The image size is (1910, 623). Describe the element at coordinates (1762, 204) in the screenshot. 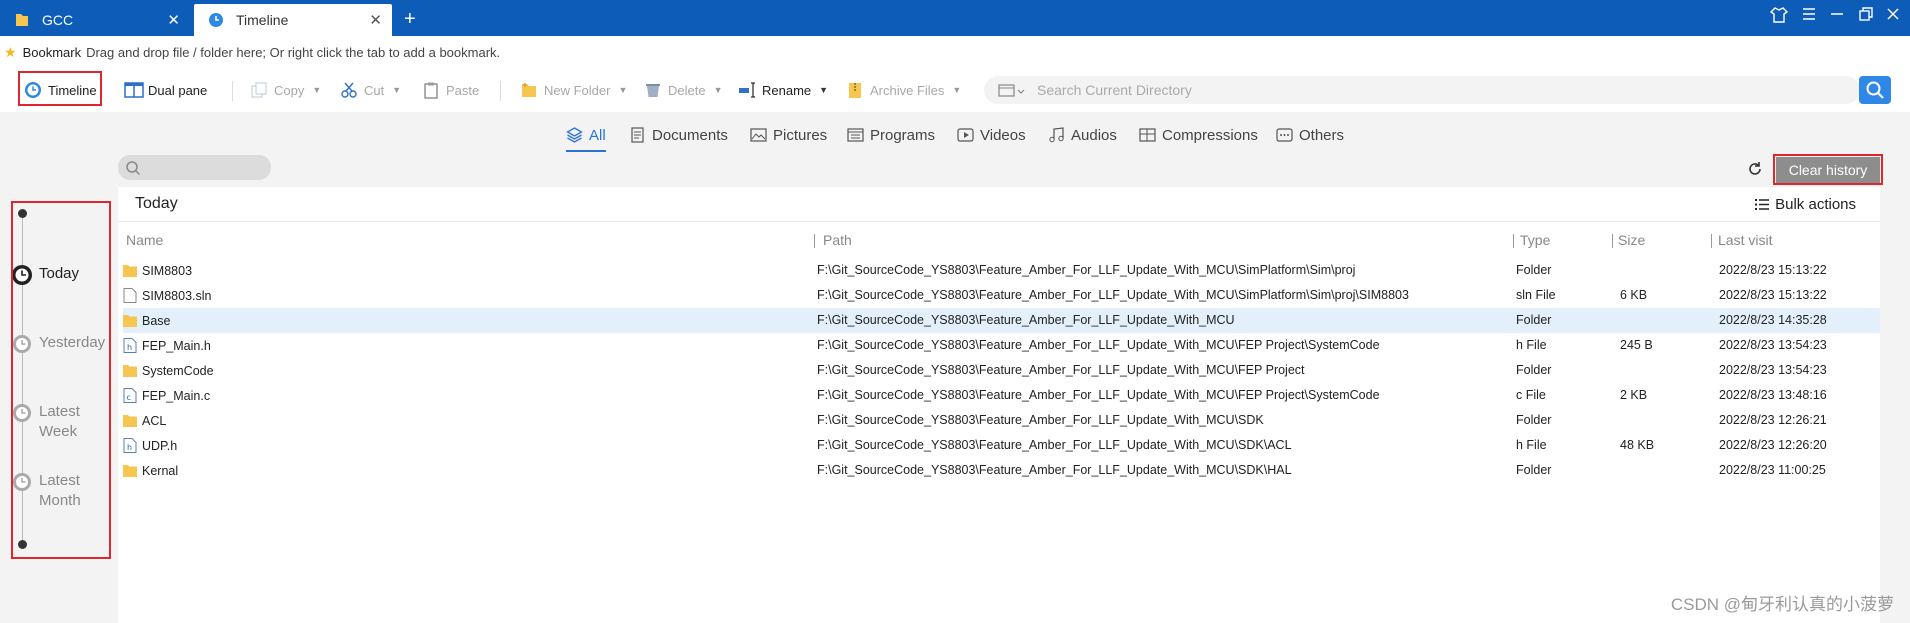

I see `list-icon` at that location.